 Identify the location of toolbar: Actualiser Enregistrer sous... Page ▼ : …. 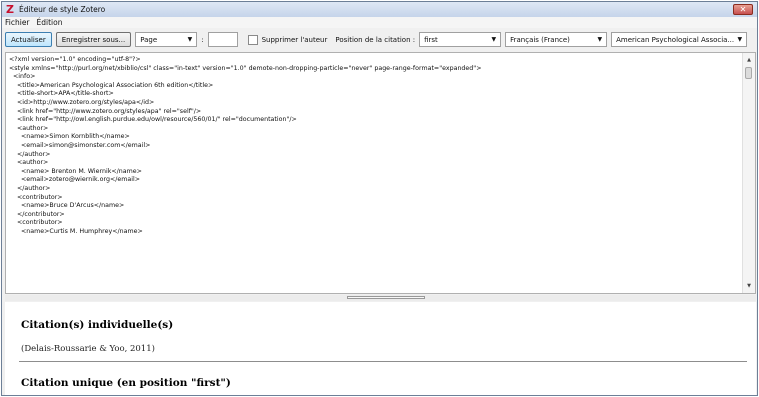
(379, 39).